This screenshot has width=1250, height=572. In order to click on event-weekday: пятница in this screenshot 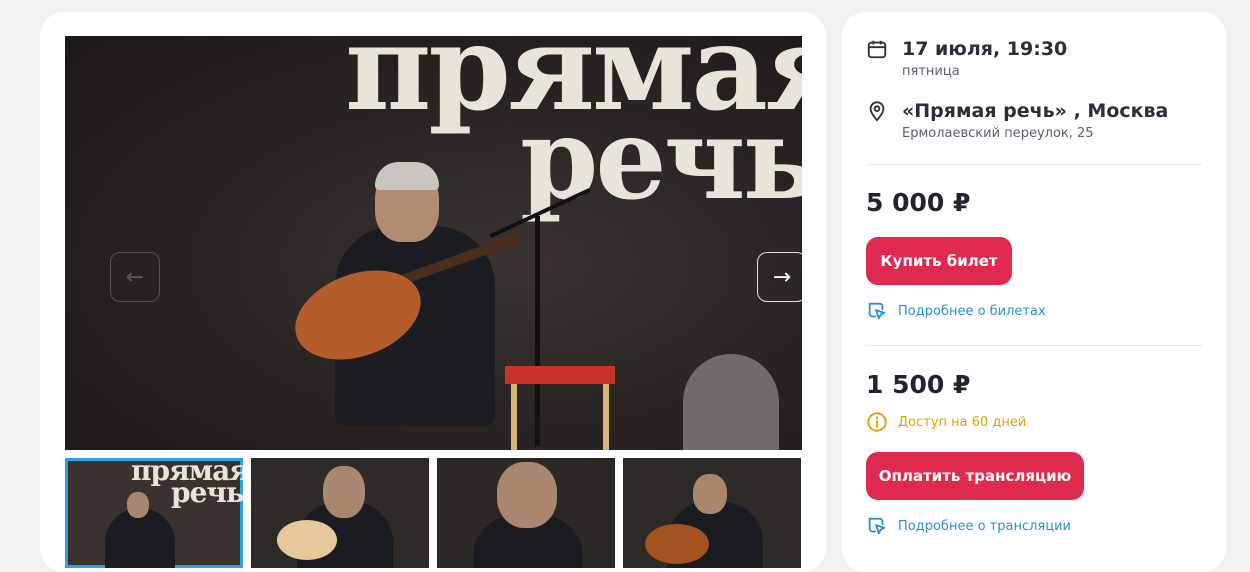, I will do `click(931, 71)`.